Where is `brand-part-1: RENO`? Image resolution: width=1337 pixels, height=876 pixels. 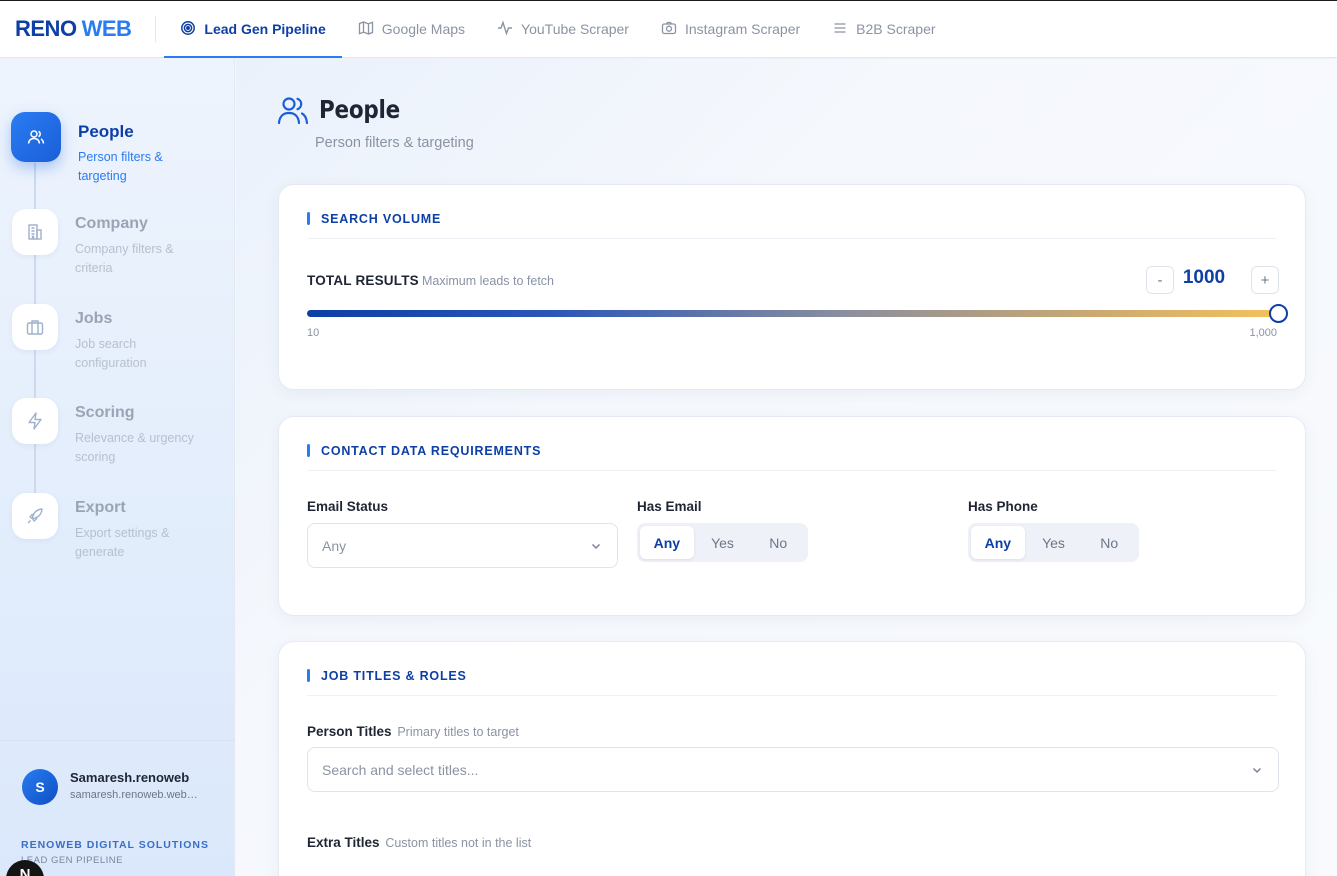
brand-part-1: RENO is located at coordinates (46, 28).